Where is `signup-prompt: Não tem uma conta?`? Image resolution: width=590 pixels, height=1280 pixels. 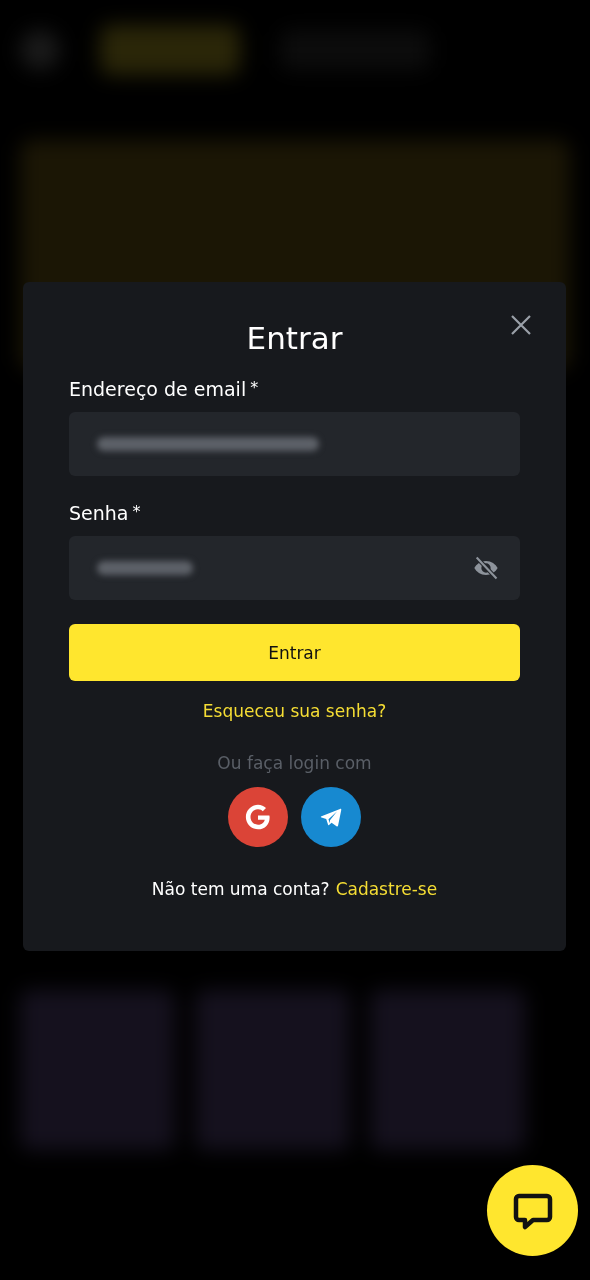
signup-prompt: Não tem uma conta? is located at coordinates (240, 889).